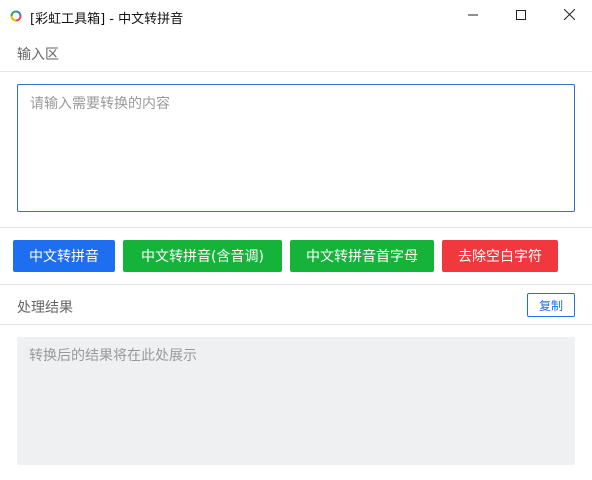 The width and height of the screenshot is (592, 480). I want to click on close-icon, so click(569, 16).